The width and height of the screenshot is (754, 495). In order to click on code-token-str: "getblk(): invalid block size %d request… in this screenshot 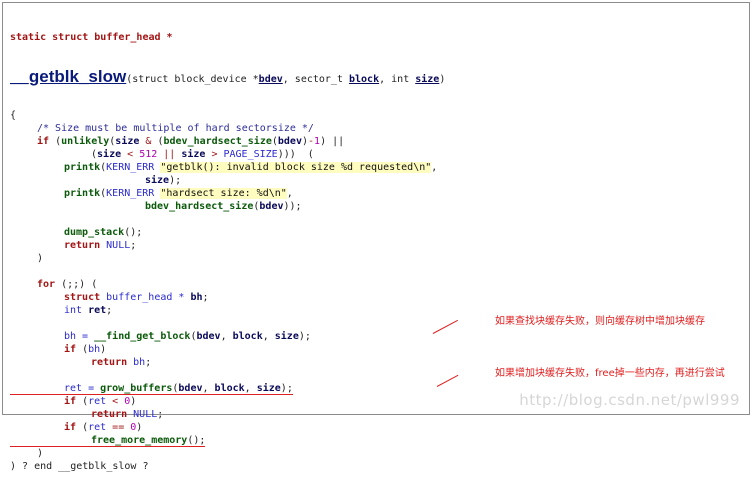, I will do `click(296, 167)`.